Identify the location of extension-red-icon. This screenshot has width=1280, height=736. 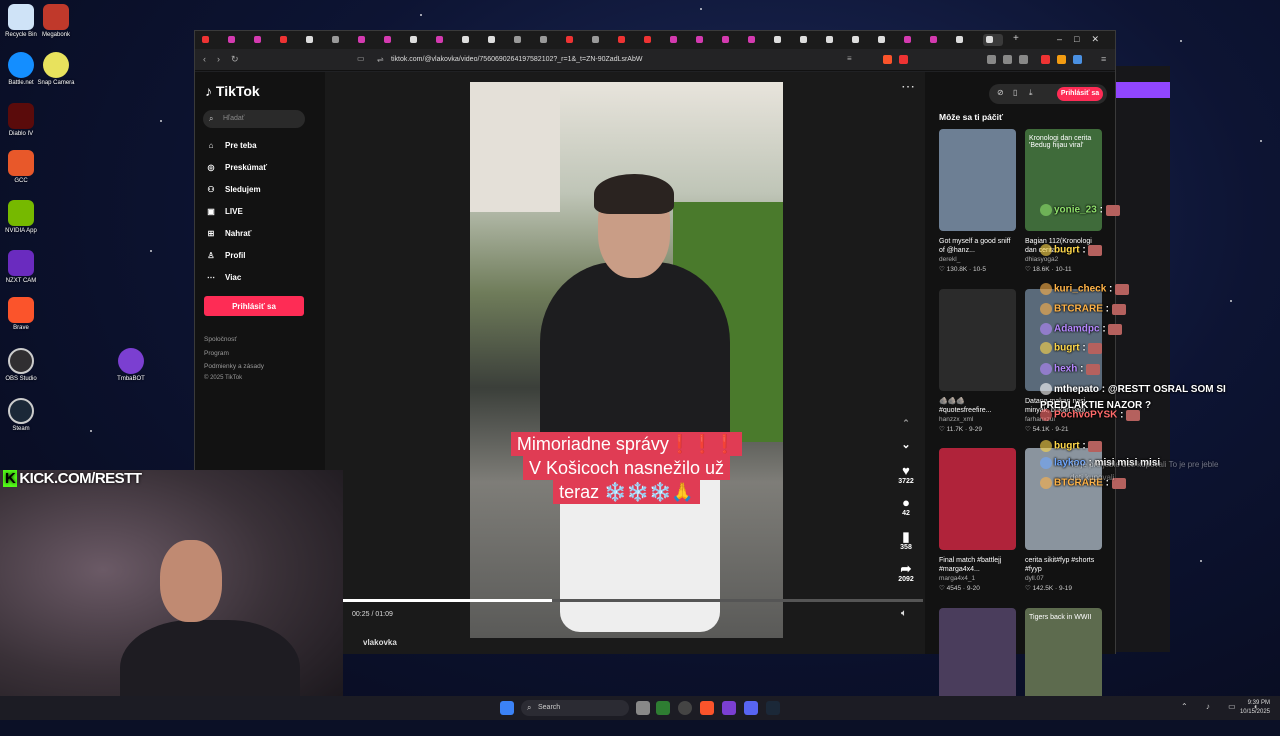
(1045, 59).